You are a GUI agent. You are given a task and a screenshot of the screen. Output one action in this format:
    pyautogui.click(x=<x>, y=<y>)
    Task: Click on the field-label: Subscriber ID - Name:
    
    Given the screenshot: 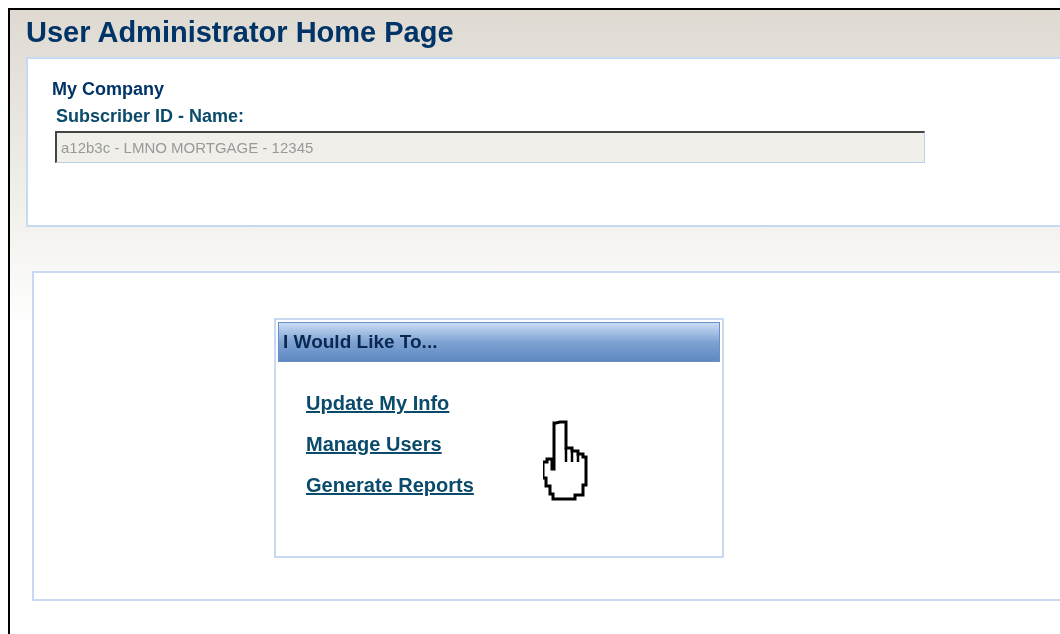 What is the action you would take?
    pyautogui.click(x=150, y=116)
    